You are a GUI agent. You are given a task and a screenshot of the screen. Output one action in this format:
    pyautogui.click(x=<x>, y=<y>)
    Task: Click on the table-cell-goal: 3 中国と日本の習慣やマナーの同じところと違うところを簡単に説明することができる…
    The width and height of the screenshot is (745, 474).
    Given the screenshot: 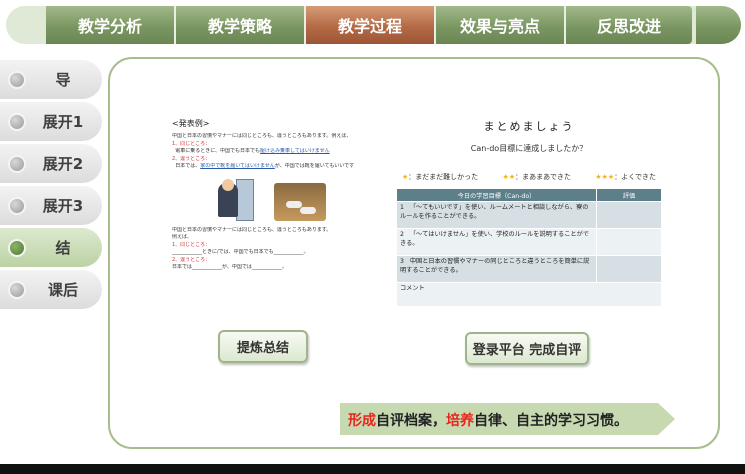 What is the action you would take?
    pyautogui.click(x=496, y=269)
    